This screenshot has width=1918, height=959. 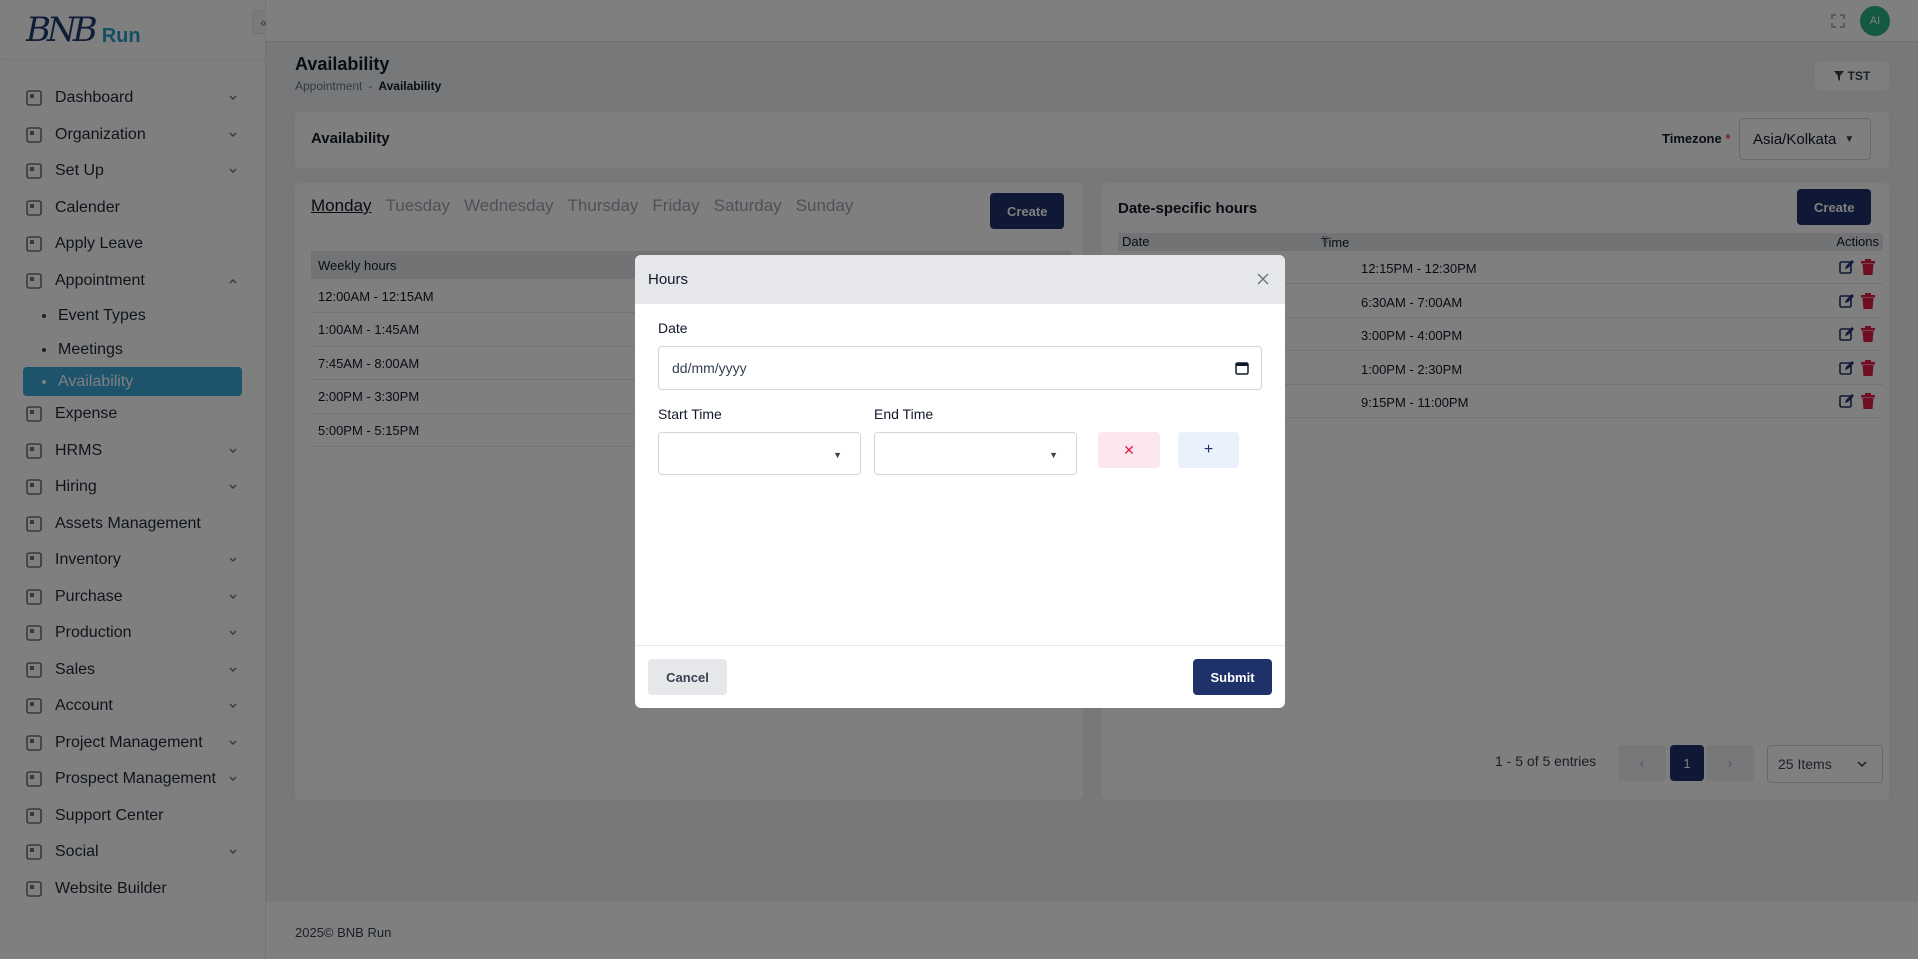 I want to click on end-time-select: ▼, so click(x=975, y=453).